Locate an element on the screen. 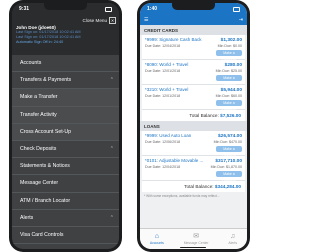 The width and height of the screenshot is (320, 252). tab-message-center: ✉ Message Center is located at coordinates (196, 239).